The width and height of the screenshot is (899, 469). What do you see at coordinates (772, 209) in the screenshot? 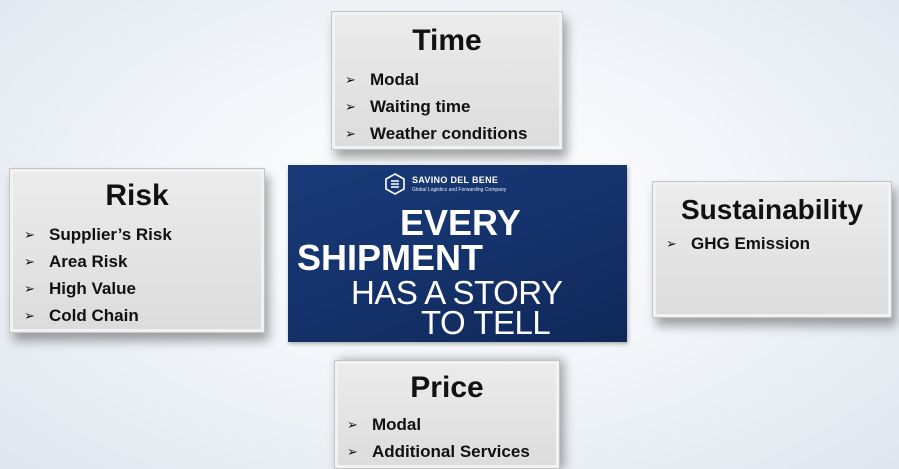
I see `sustainability-title: Sustainability` at bounding box center [772, 209].